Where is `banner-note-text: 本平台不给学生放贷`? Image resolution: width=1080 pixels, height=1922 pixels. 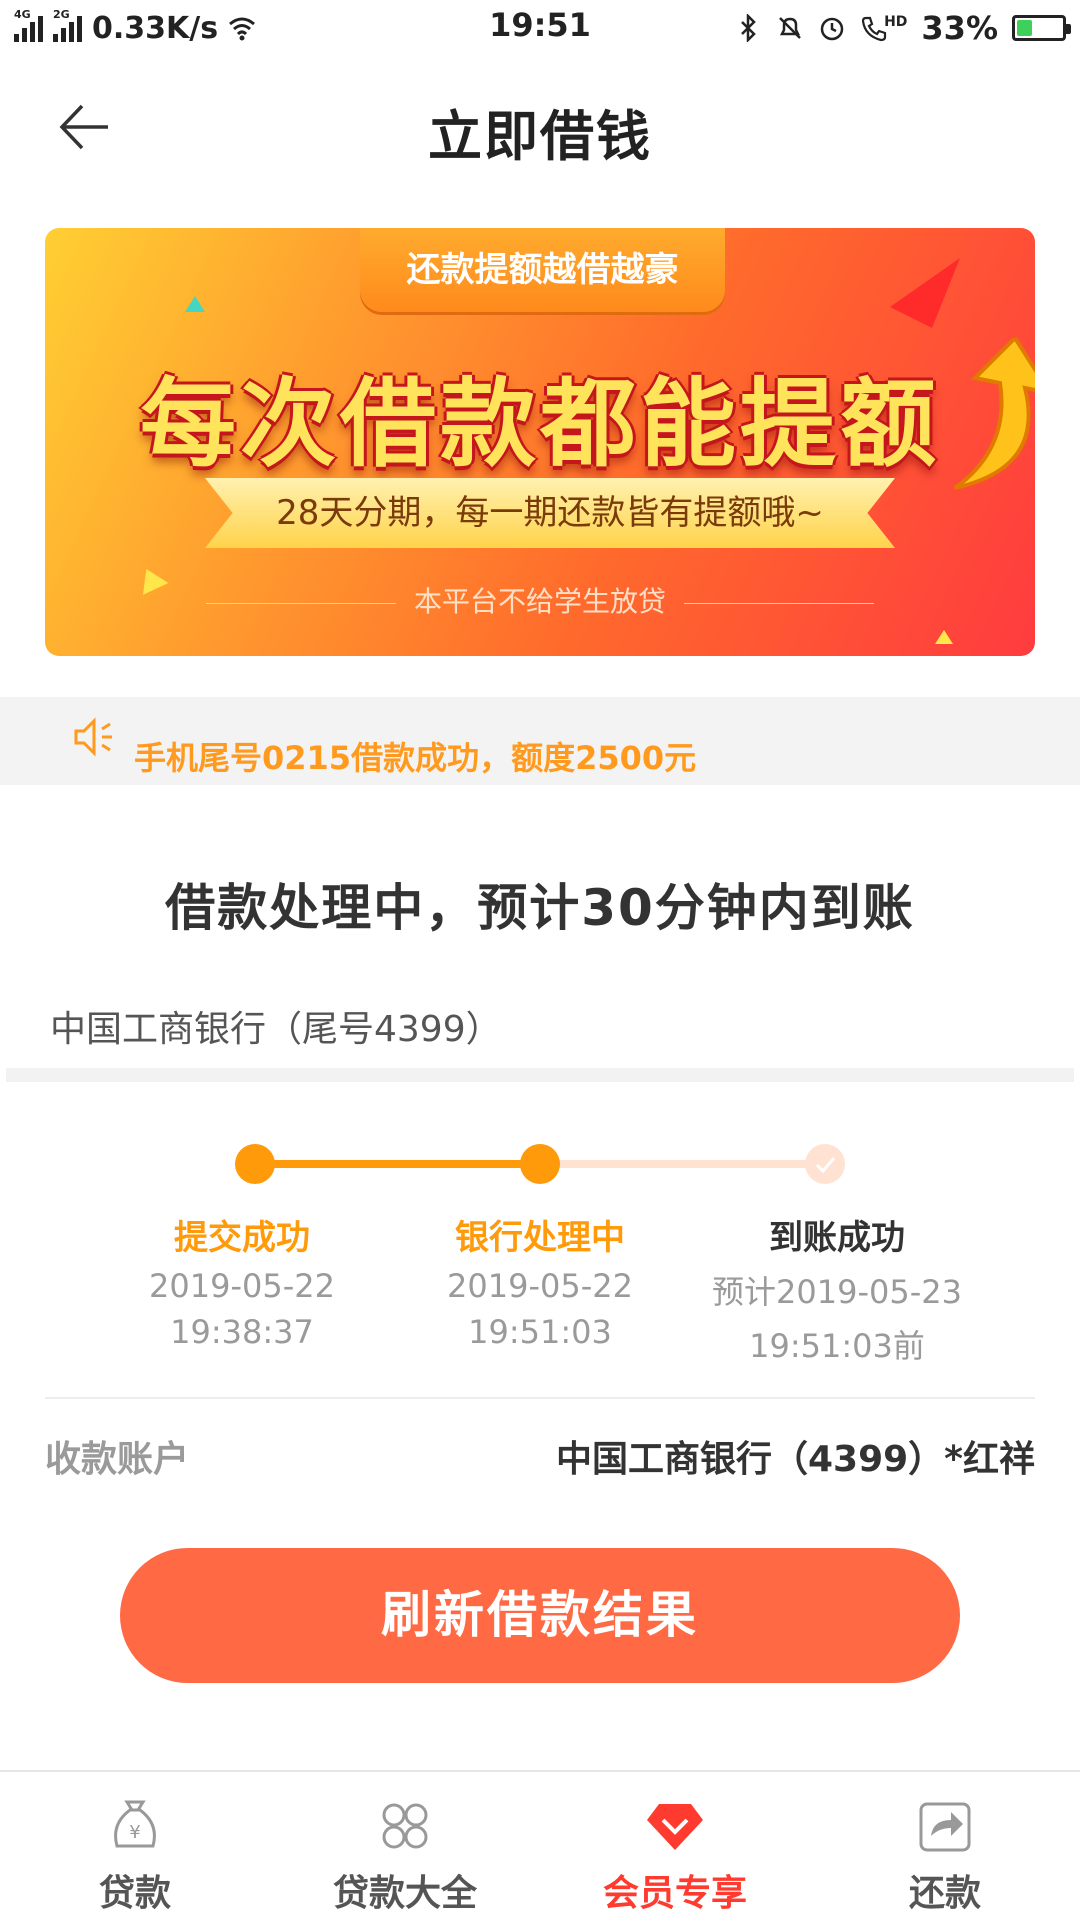
banner-note-text: 本平台不给学生放贷 is located at coordinates (539, 601).